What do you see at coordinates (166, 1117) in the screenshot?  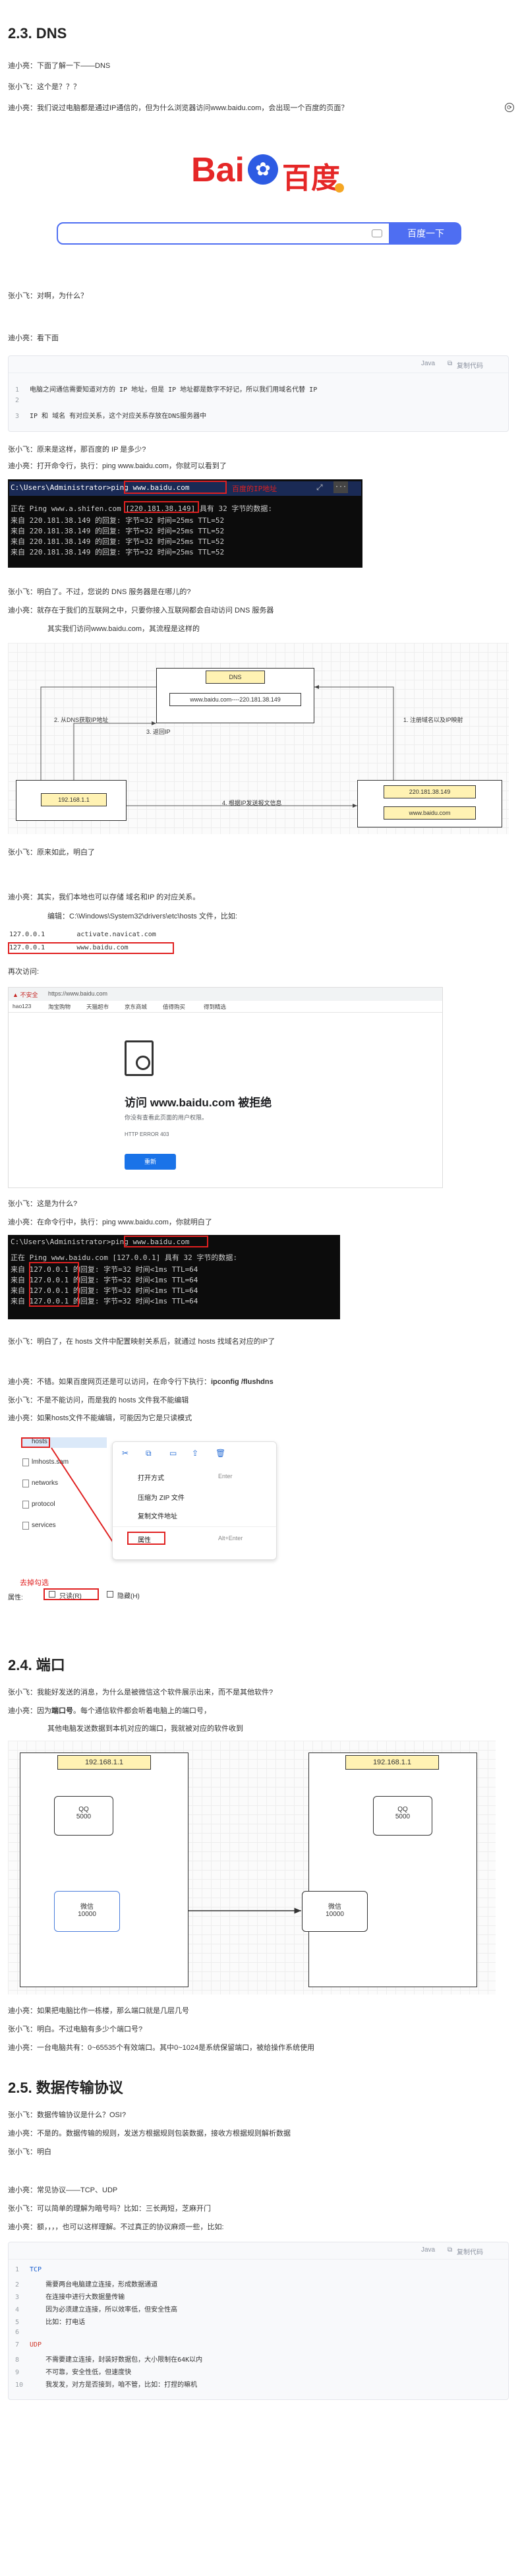 I see `error-subtitle: 你没有查看此页面的用户权限。` at bounding box center [166, 1117].